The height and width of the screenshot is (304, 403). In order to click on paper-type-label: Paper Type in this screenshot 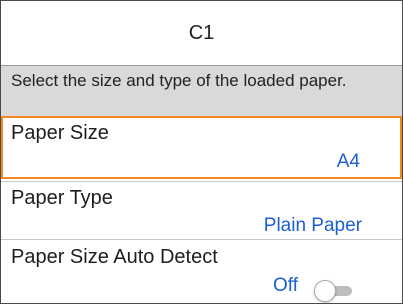, I will do `click(62, 198)`.